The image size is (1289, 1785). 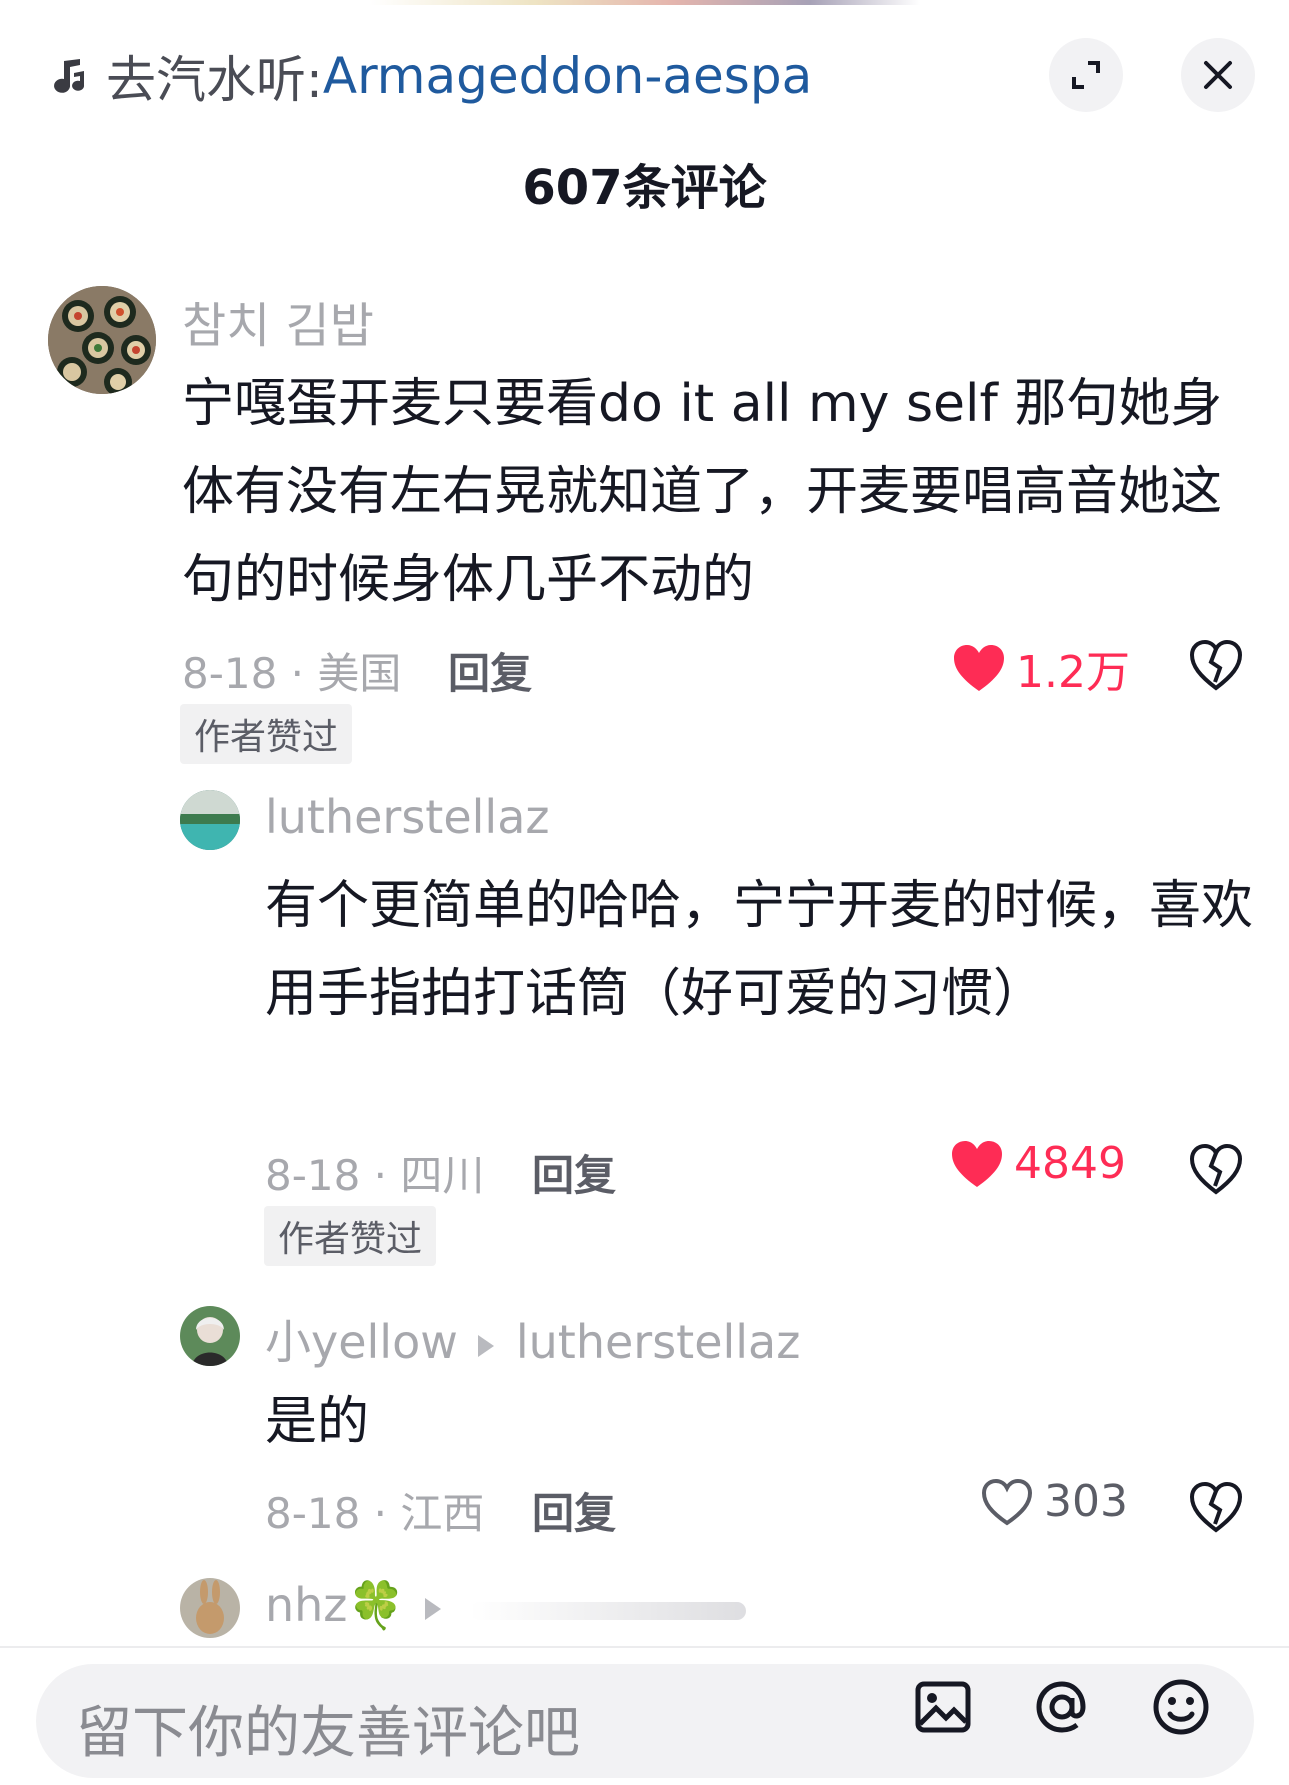 I want to click on comment-text: 是的, so click(x=317, y=1422).